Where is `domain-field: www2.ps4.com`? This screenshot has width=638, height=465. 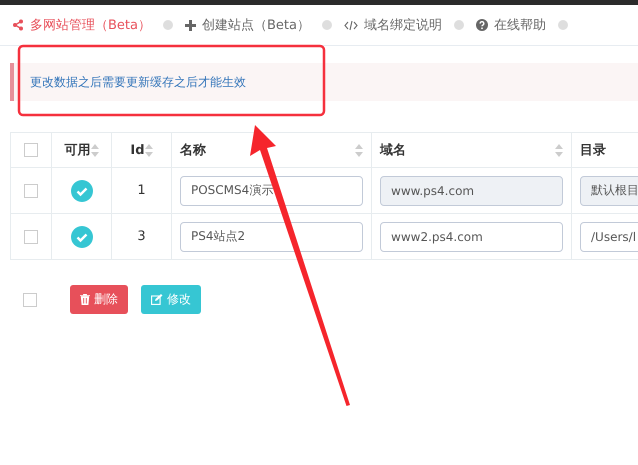 domain-field: www2.ps4.com is located at coordinates (471, 237).